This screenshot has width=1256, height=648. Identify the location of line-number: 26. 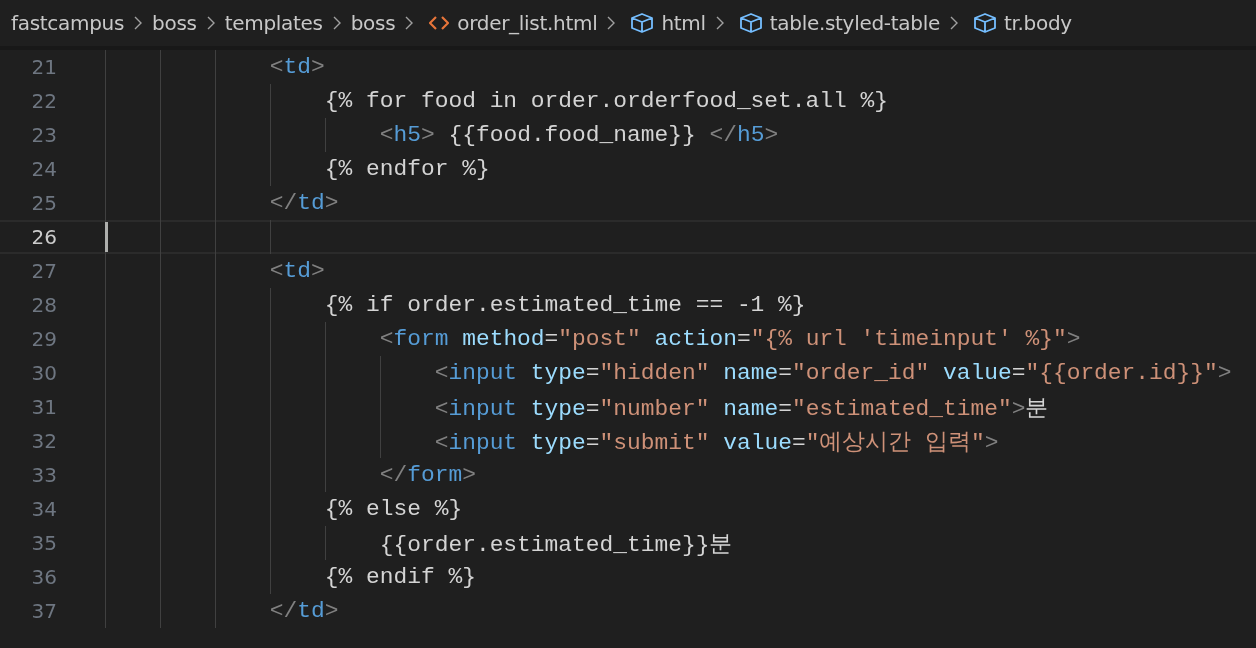
(43, 237).